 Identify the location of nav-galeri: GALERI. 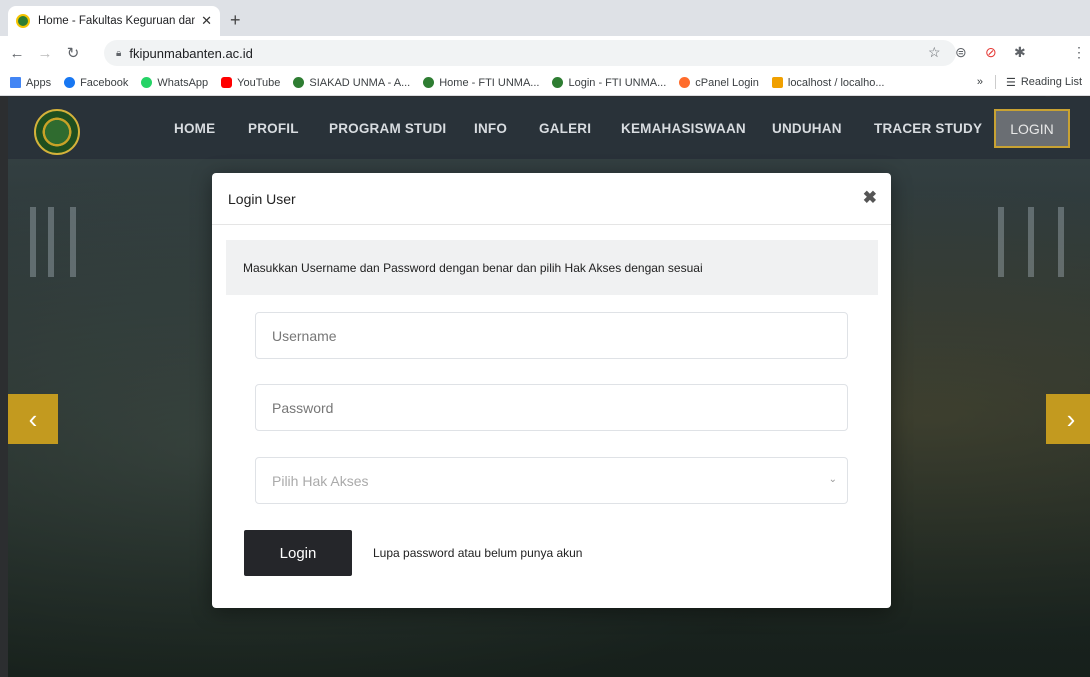
(565, 128).